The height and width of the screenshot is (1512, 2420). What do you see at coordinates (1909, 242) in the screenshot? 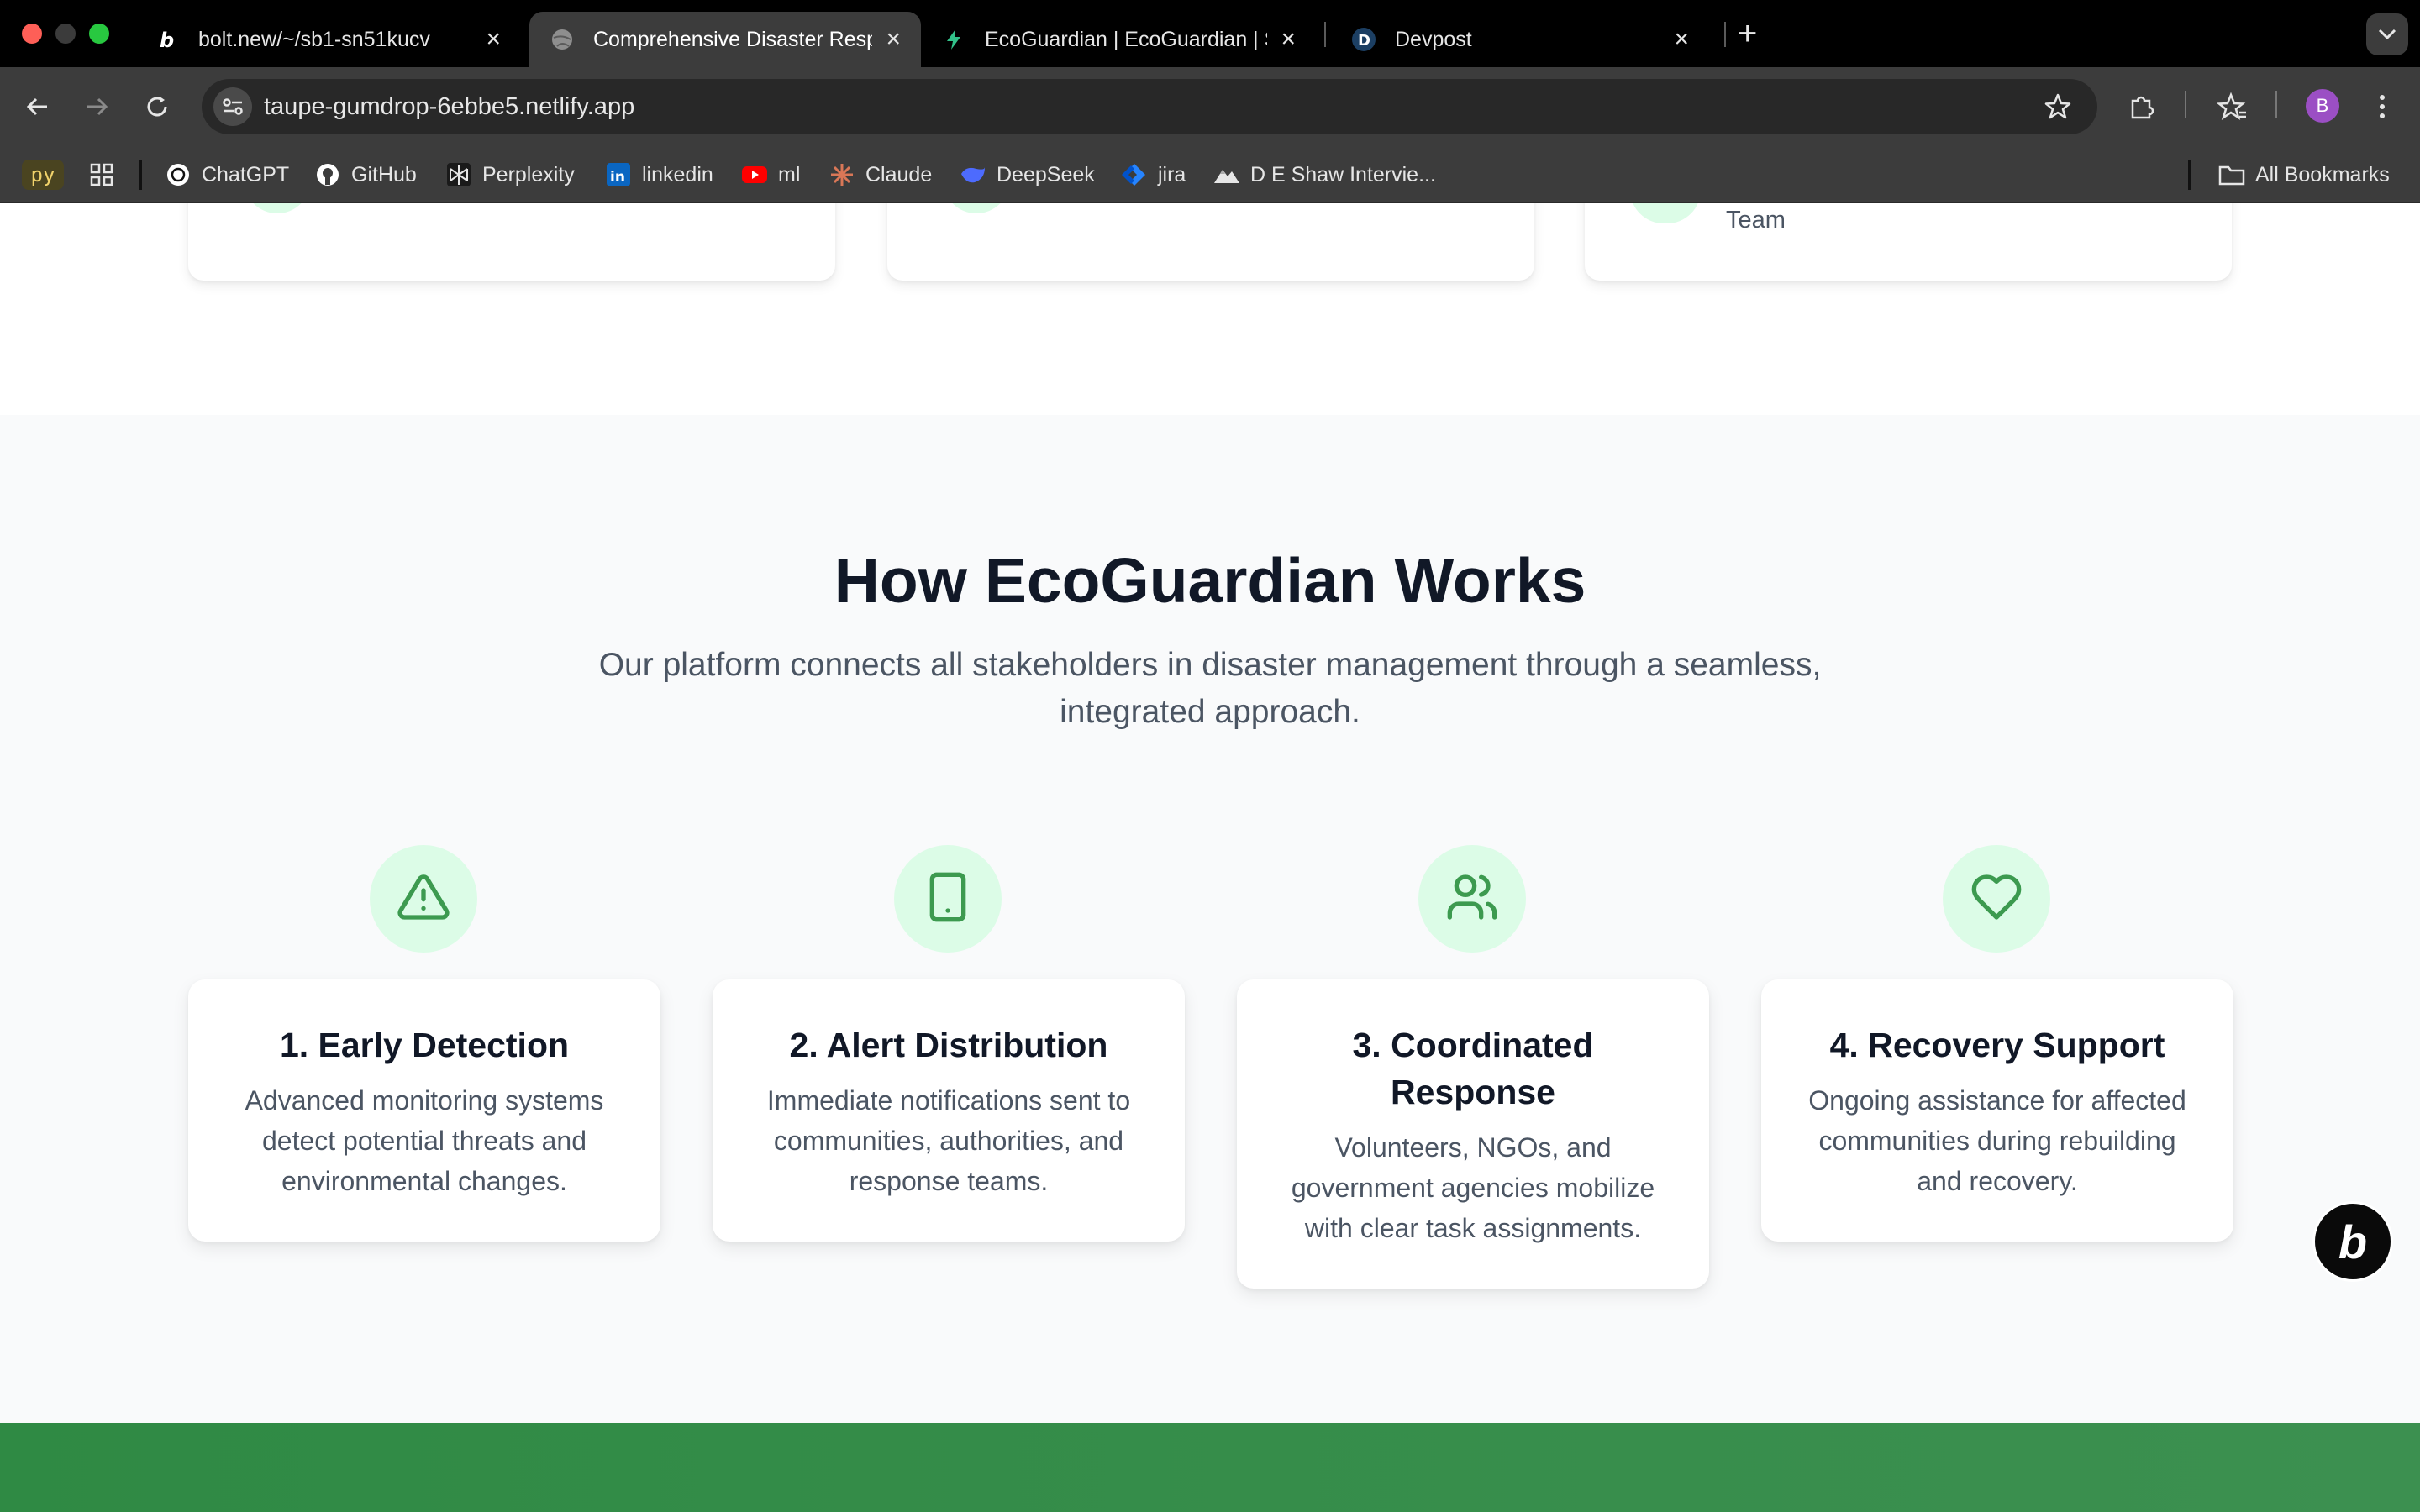
I see `prev-feature-card: Team` at bounding box center [1909, 242].